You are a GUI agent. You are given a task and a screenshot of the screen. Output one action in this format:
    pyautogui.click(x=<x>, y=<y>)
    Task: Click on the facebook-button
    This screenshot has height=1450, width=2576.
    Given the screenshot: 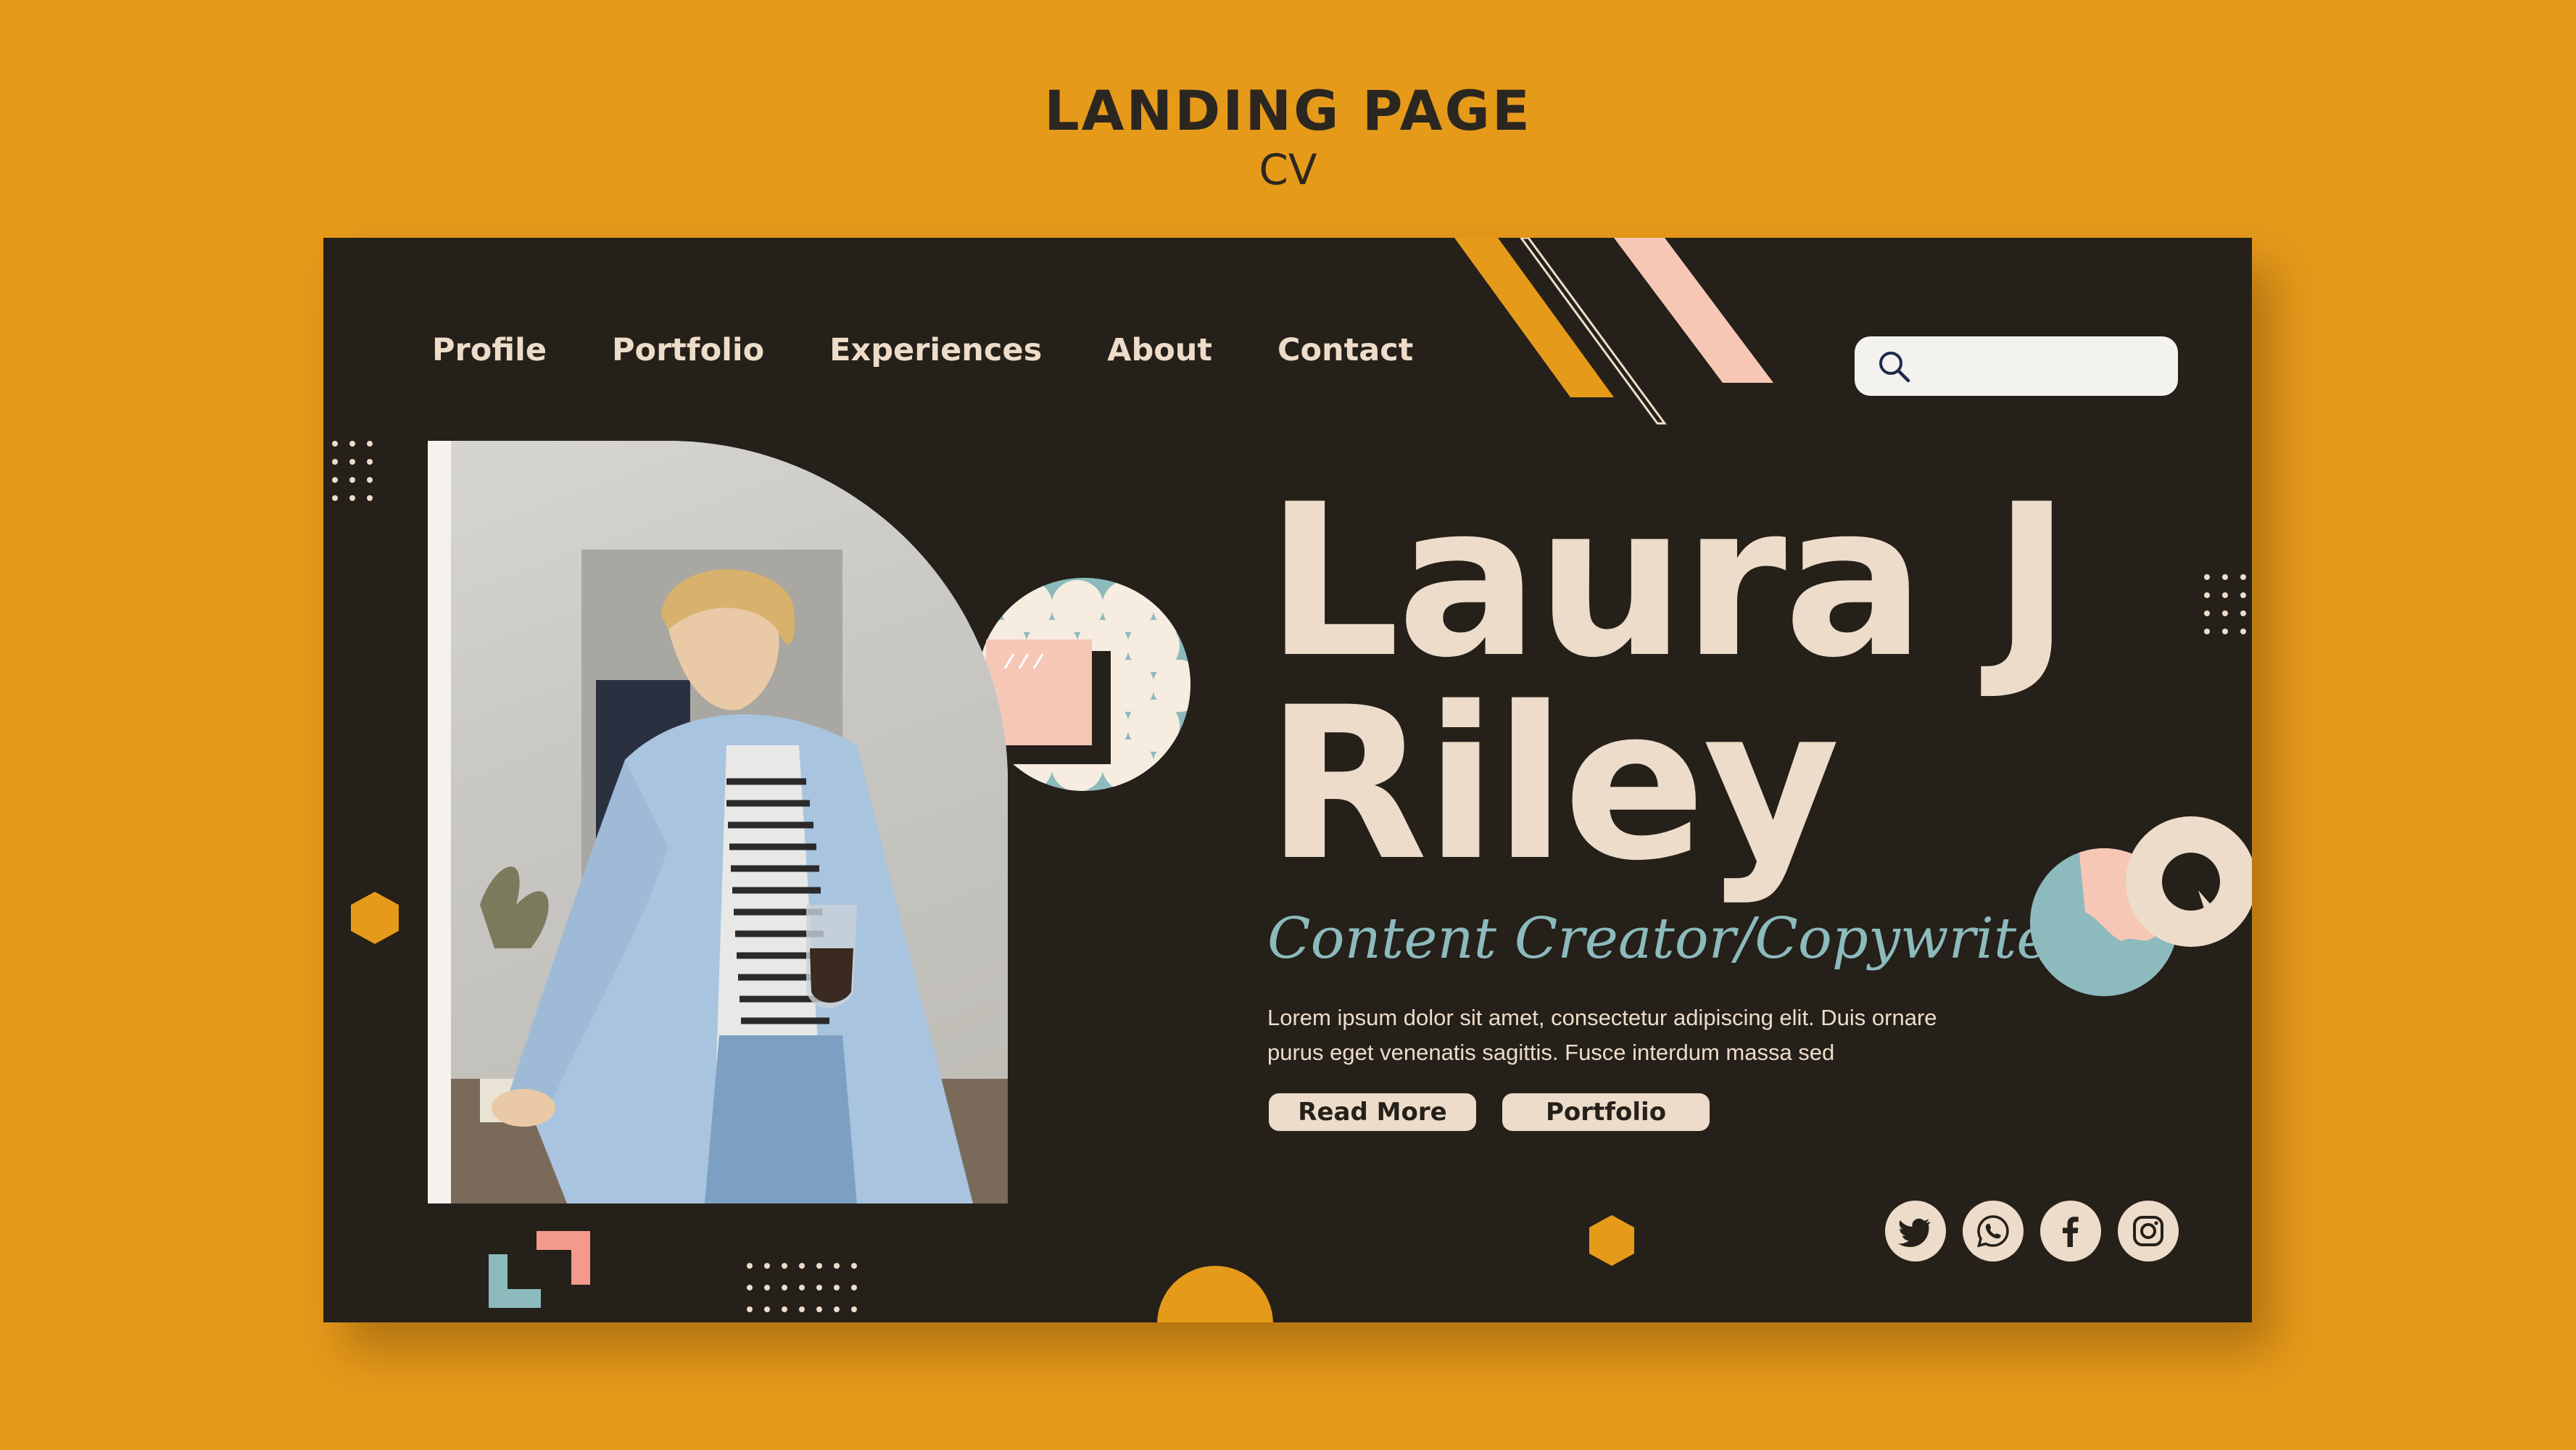 What is the action you would take?
    pyautogui.click(x=2071, y=1231)
    